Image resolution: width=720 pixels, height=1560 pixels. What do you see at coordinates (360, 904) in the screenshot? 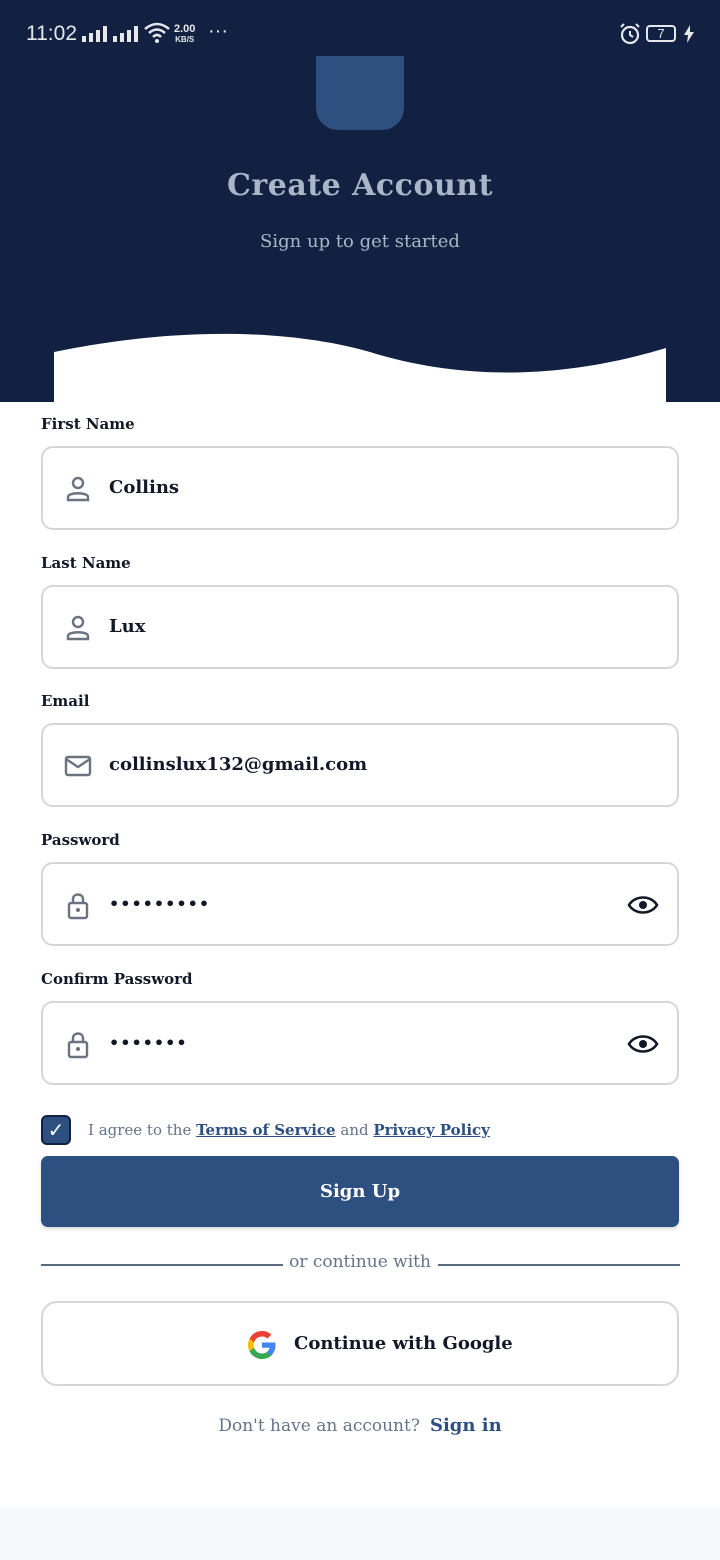
I see `password-field: •••••••••` at bounding box center [360, 904].